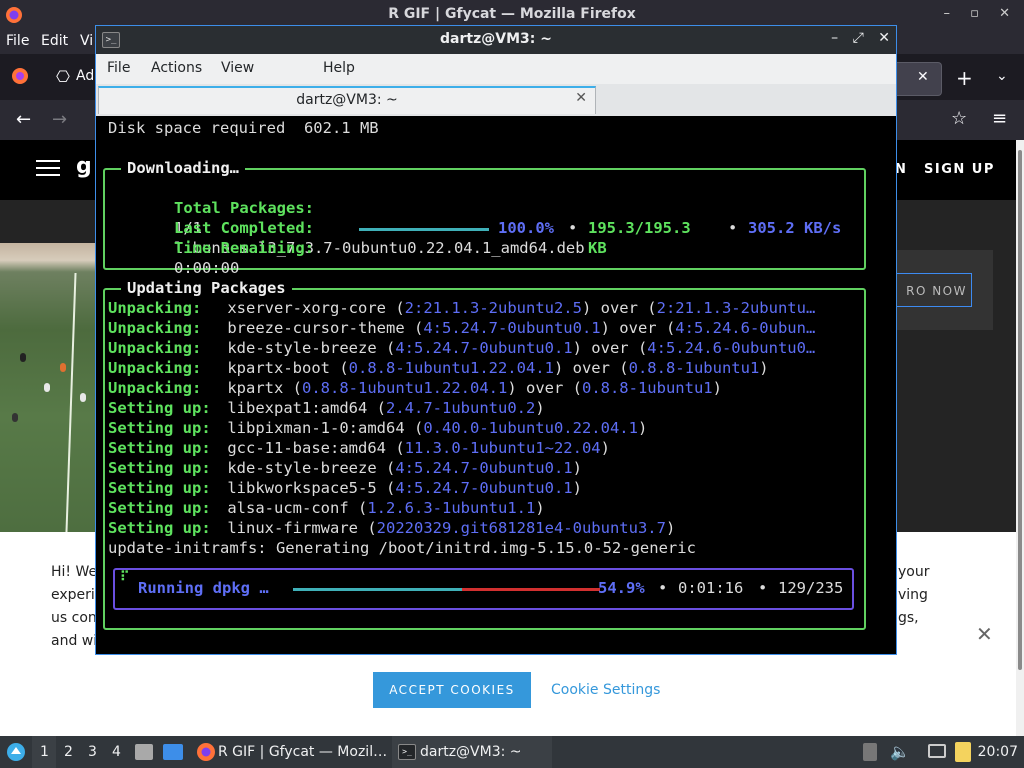 This screenshot has width=1024, height=768. I want to click on back-arrow-icon: ←, so click(23, 119).